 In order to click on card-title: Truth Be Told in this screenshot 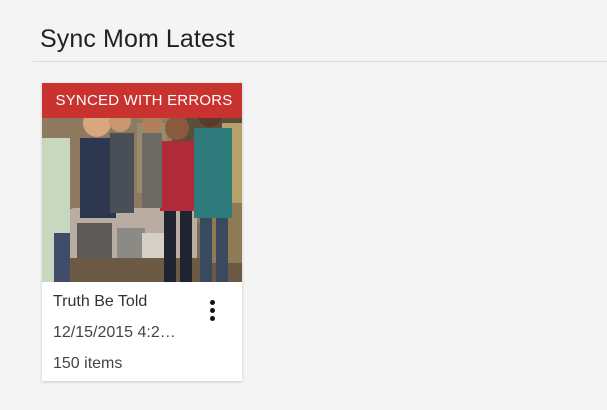, I will do `click(100, 302)`.